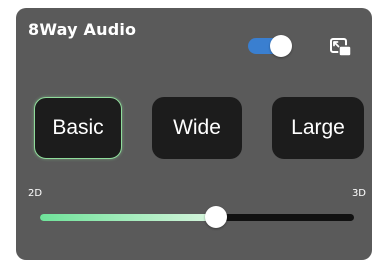 This screenshot has height=260, width=372. I want to click on mode-large-button: Large, so click(318, 128).